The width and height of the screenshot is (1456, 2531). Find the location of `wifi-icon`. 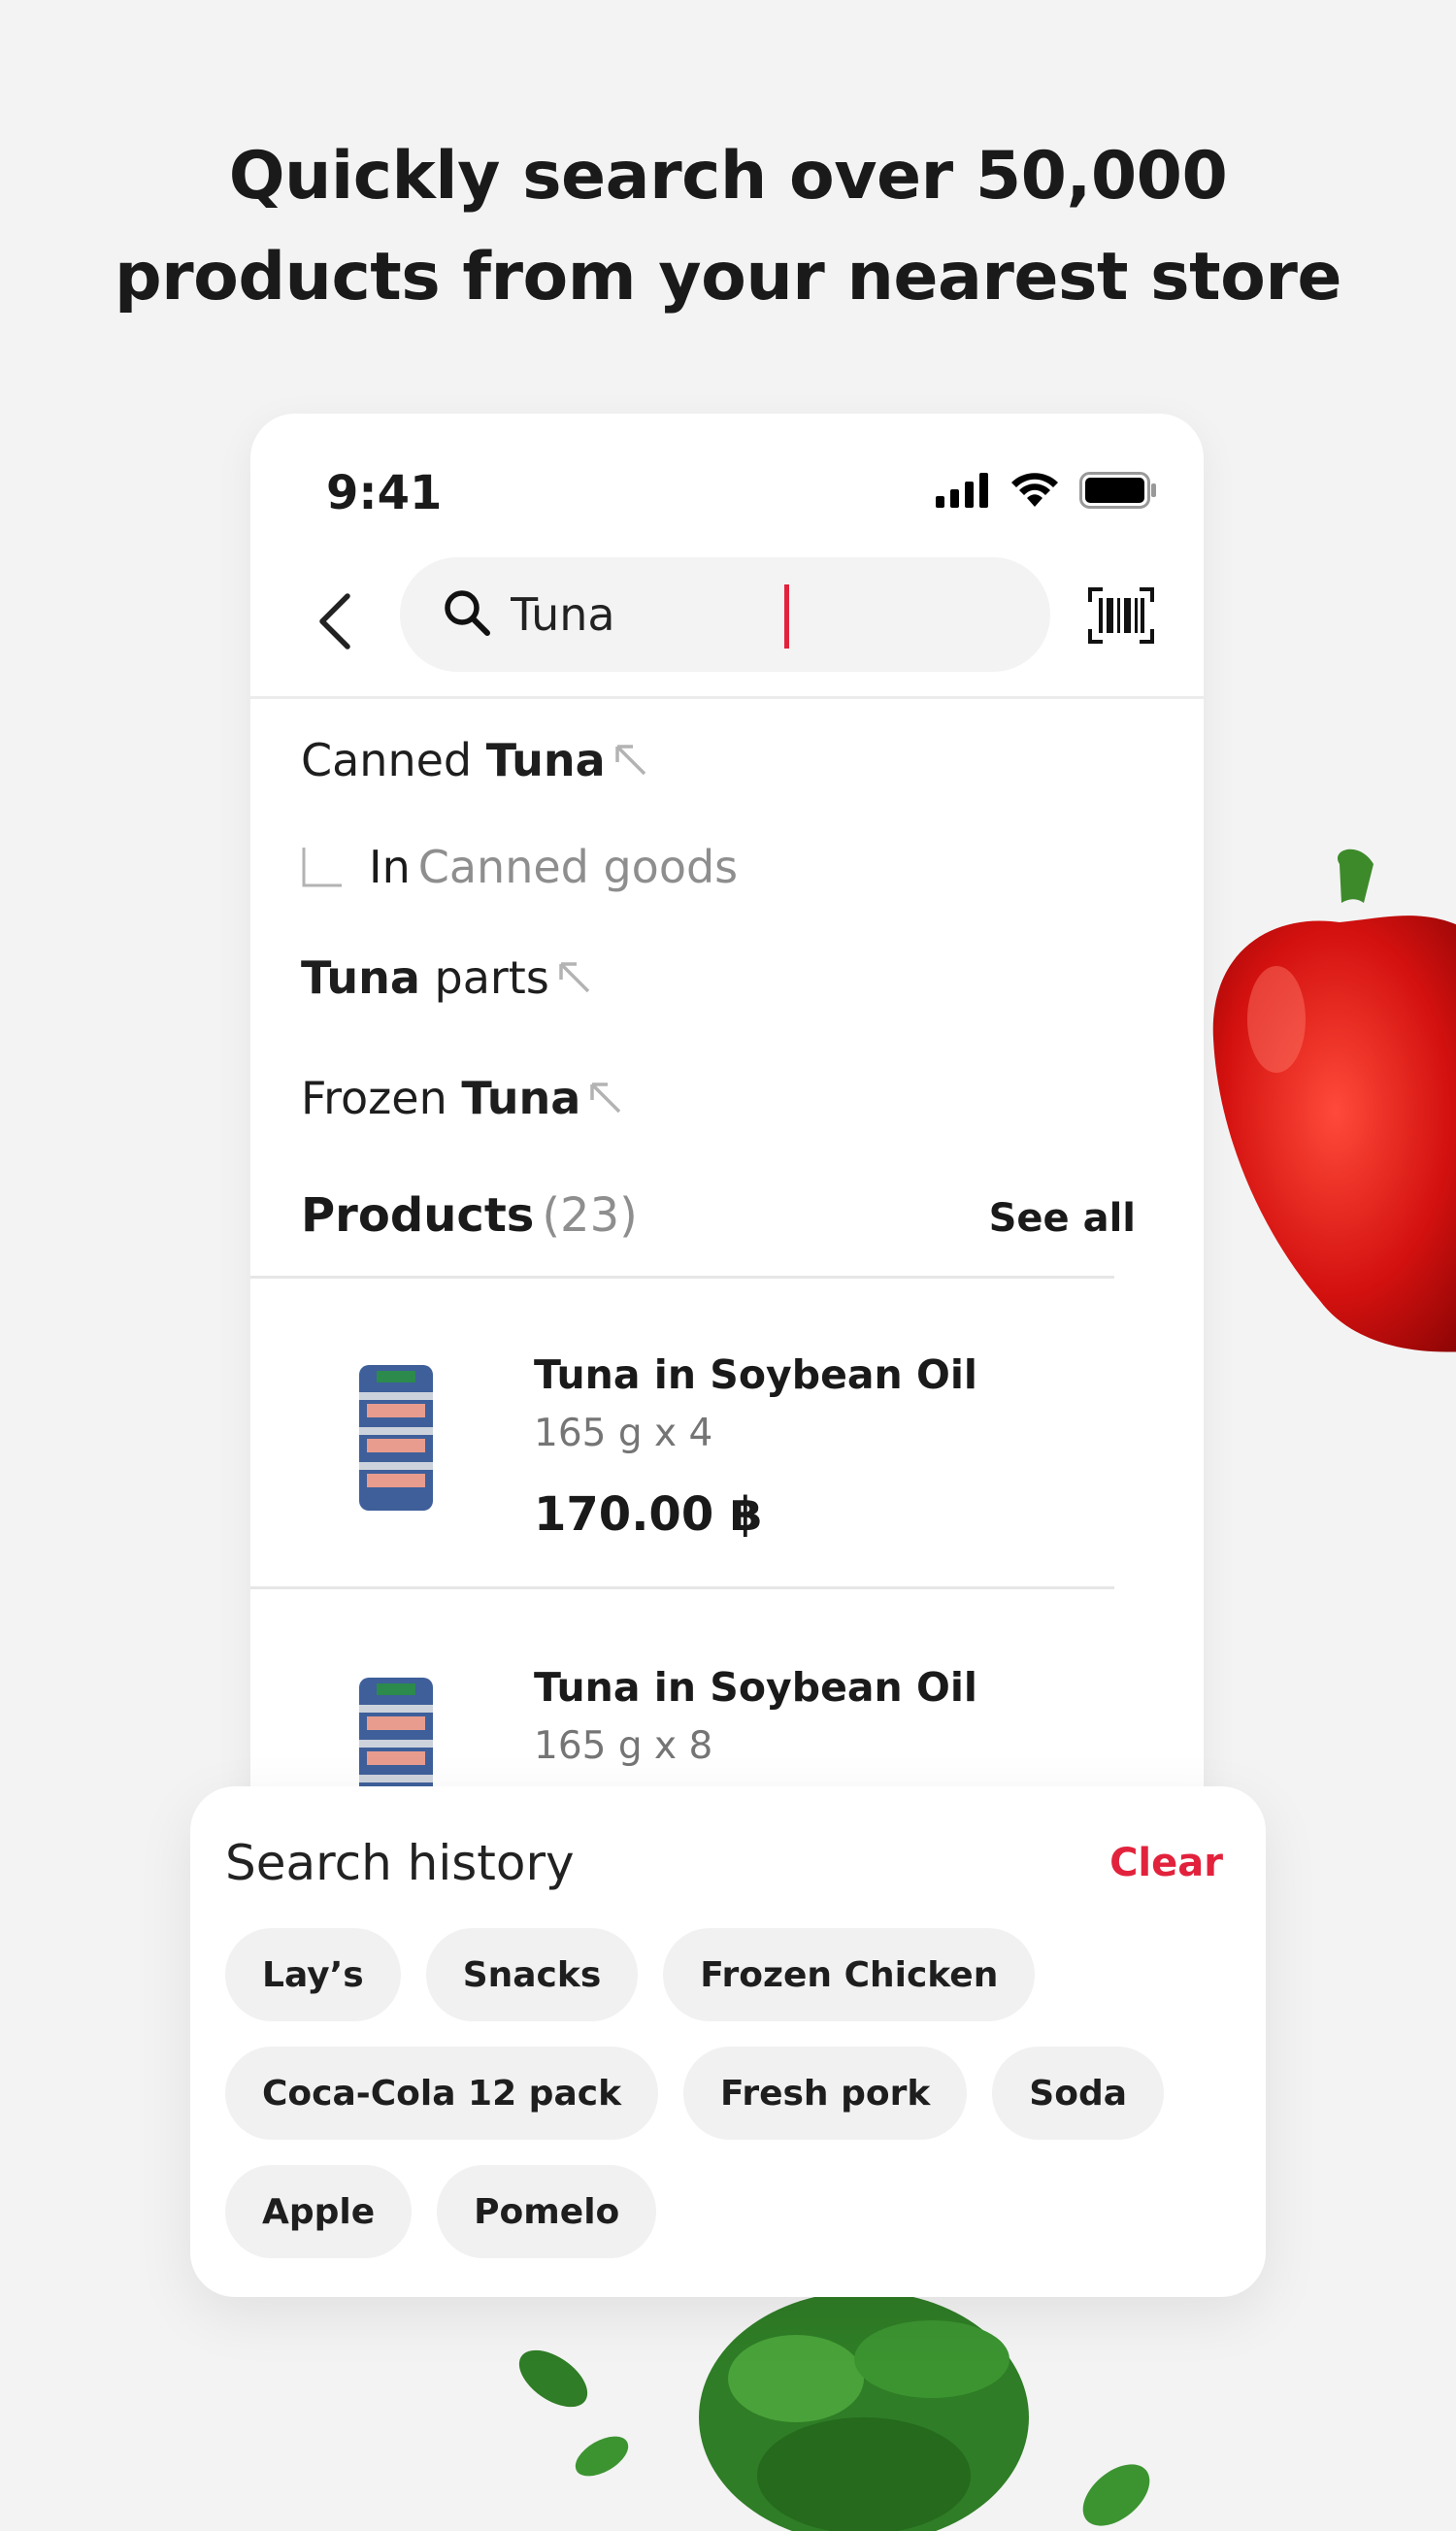

wifi-icon is located at coordinates (1034, 490).